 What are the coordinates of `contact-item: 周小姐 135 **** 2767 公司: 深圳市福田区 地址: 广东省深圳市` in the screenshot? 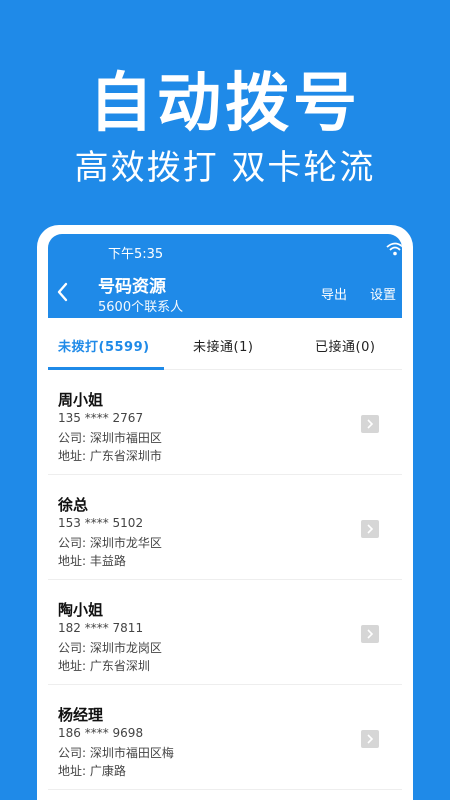 It's located at (225, 423).